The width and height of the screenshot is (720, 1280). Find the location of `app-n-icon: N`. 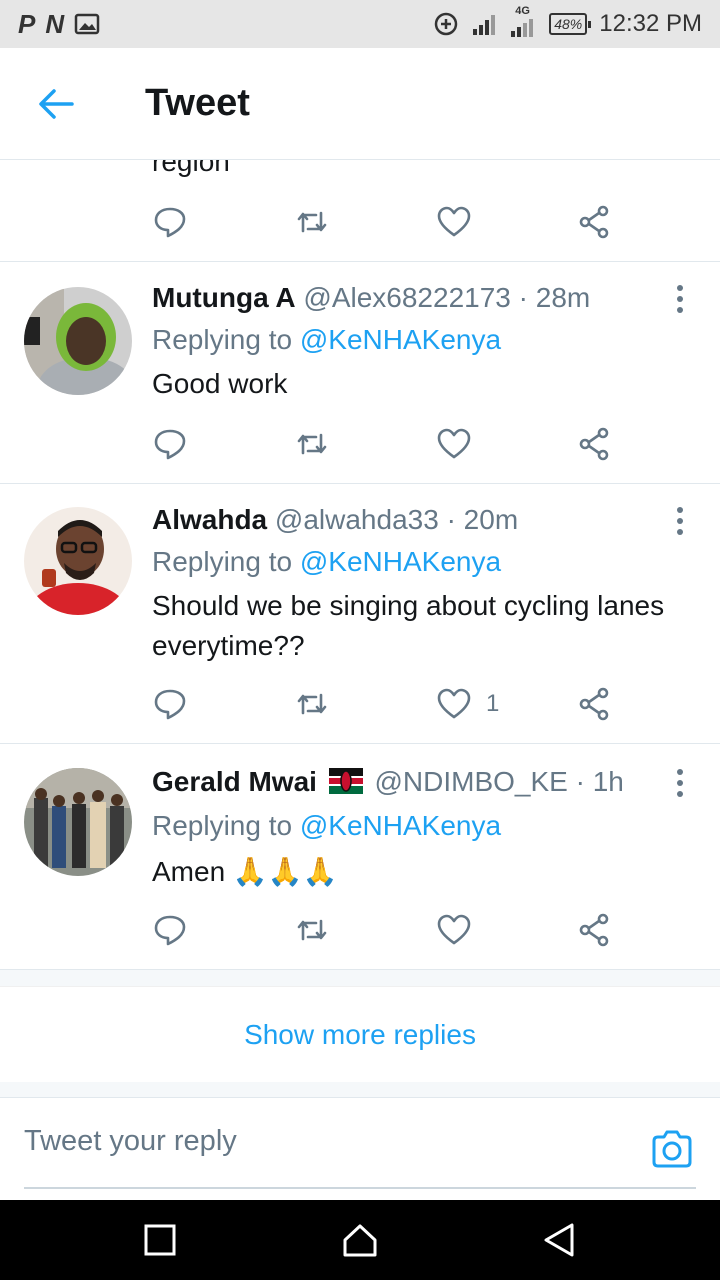

app-n-icon: N is located at coordinates (55, 23).